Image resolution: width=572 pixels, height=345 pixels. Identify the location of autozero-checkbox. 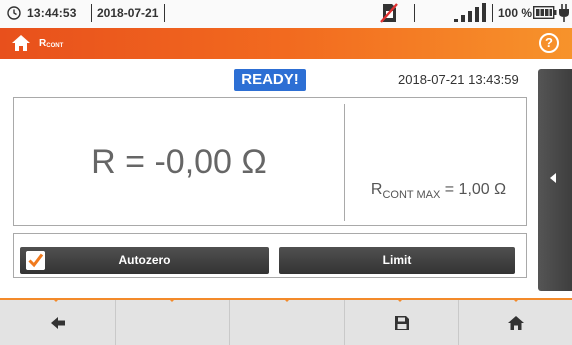
(35, 260).